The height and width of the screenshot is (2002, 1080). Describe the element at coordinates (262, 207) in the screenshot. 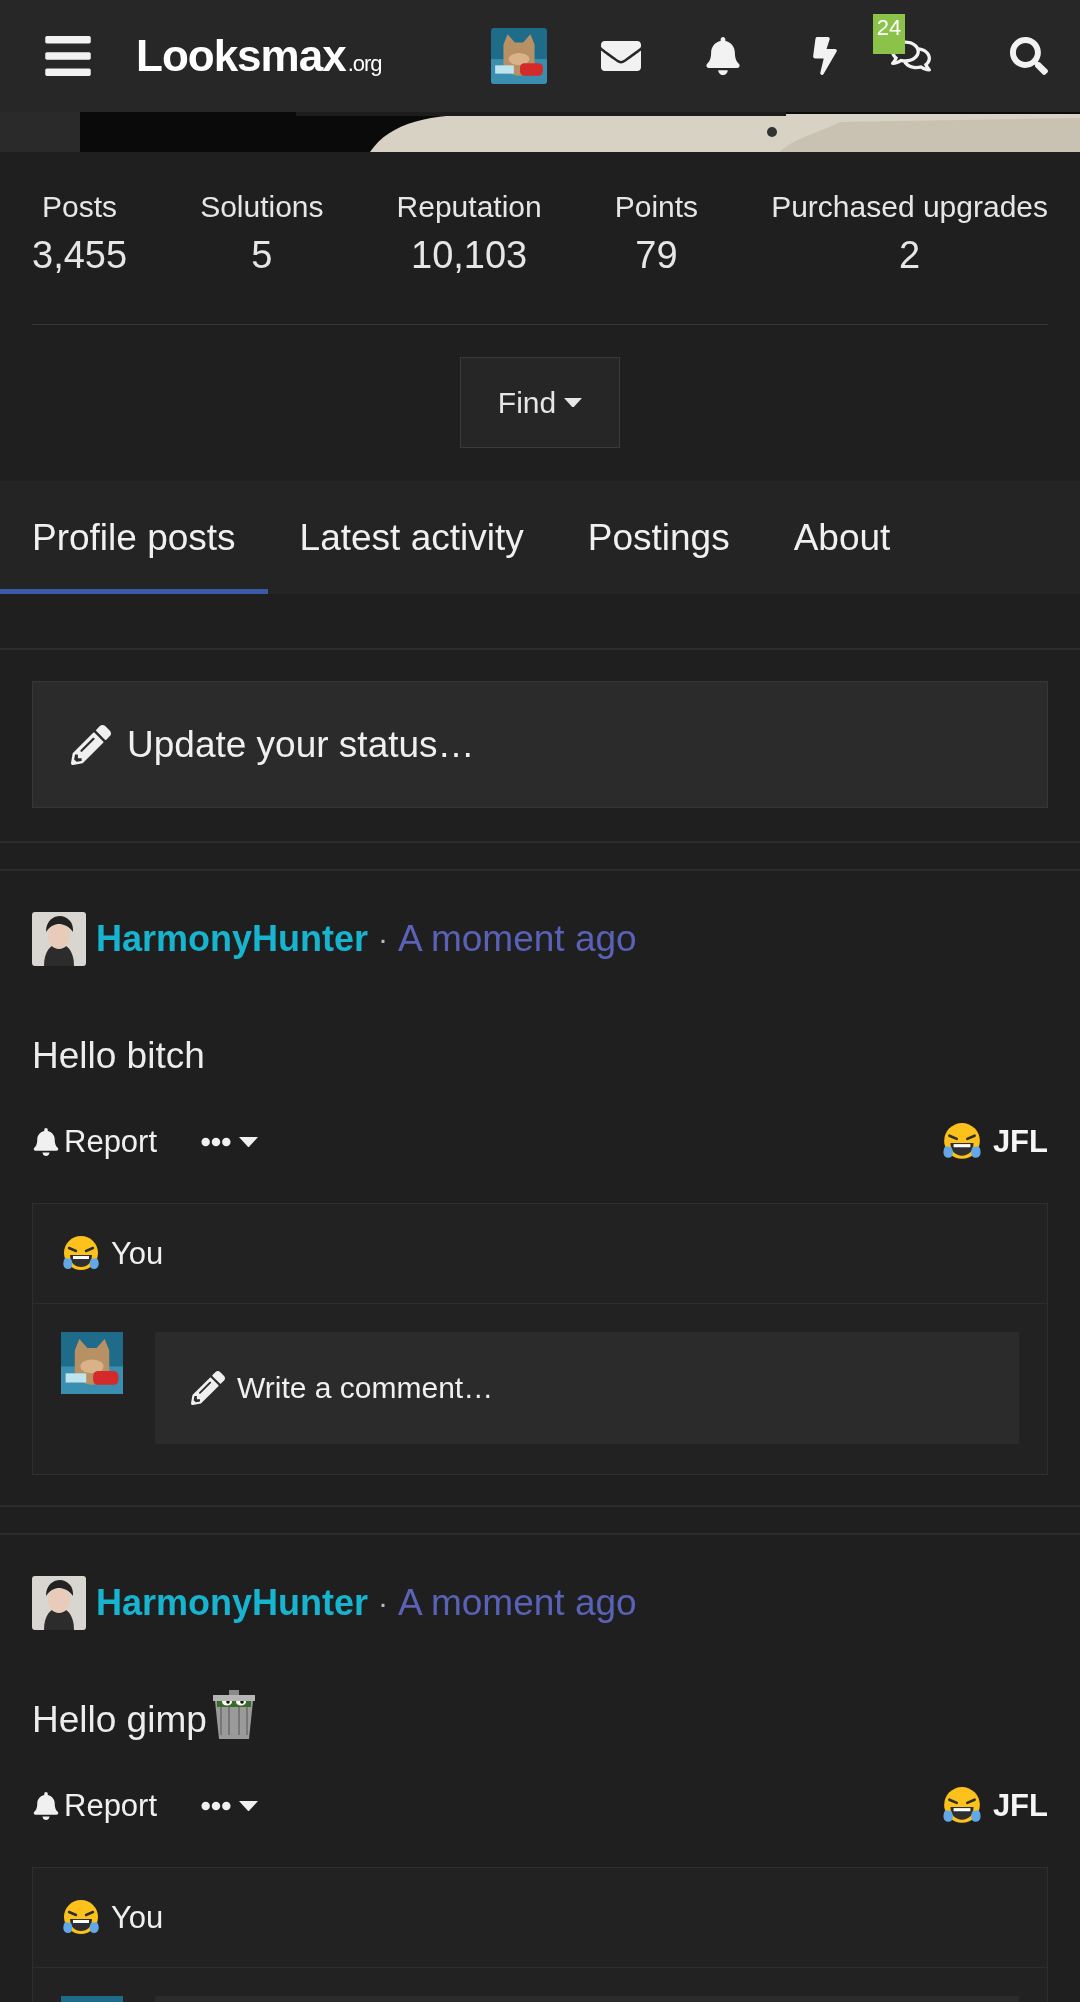

I see `stat-label: Solutions` at that location.